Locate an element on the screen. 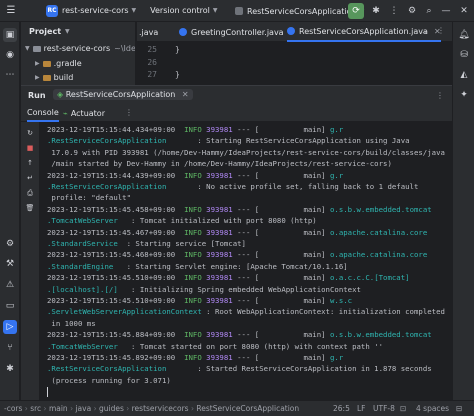 The image size is (474, 416). breadcrumb-item: java is located at coordinates (83, 408).